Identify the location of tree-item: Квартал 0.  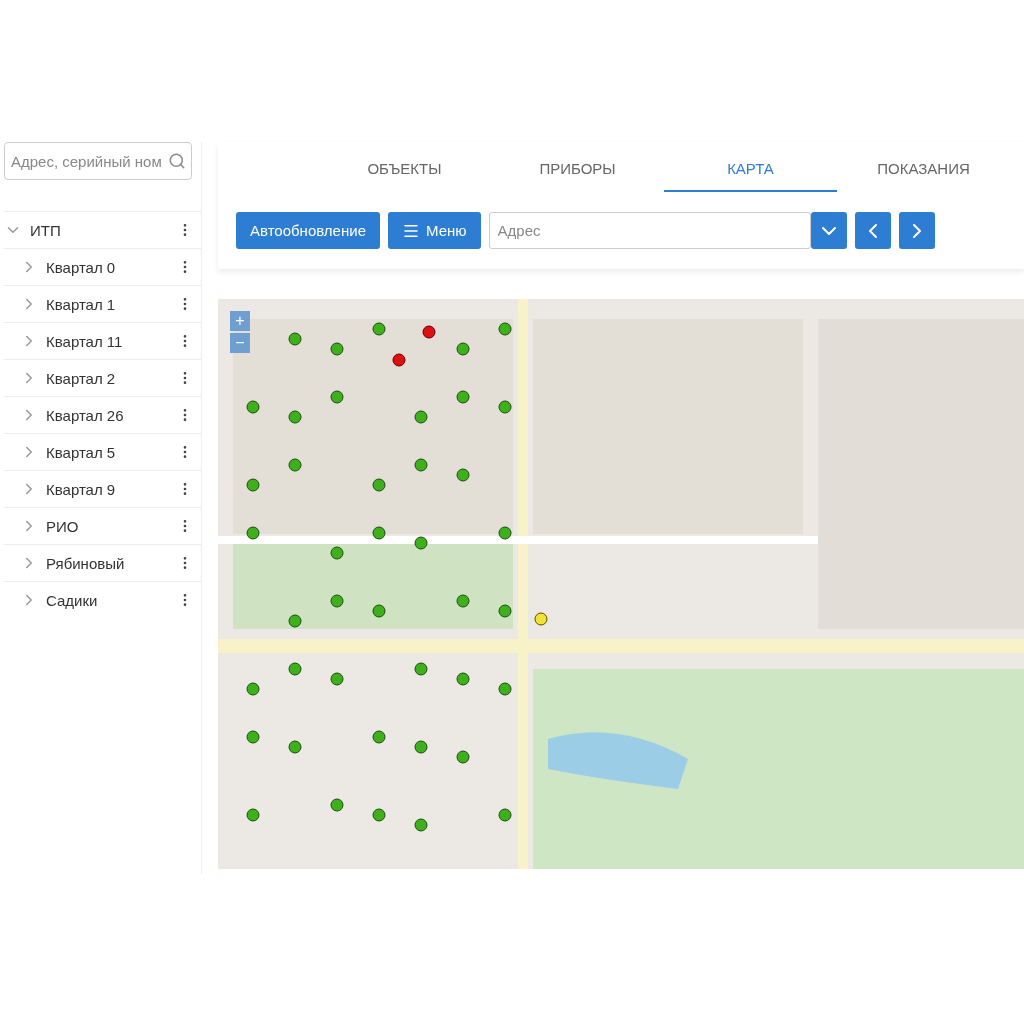
(102, 266).